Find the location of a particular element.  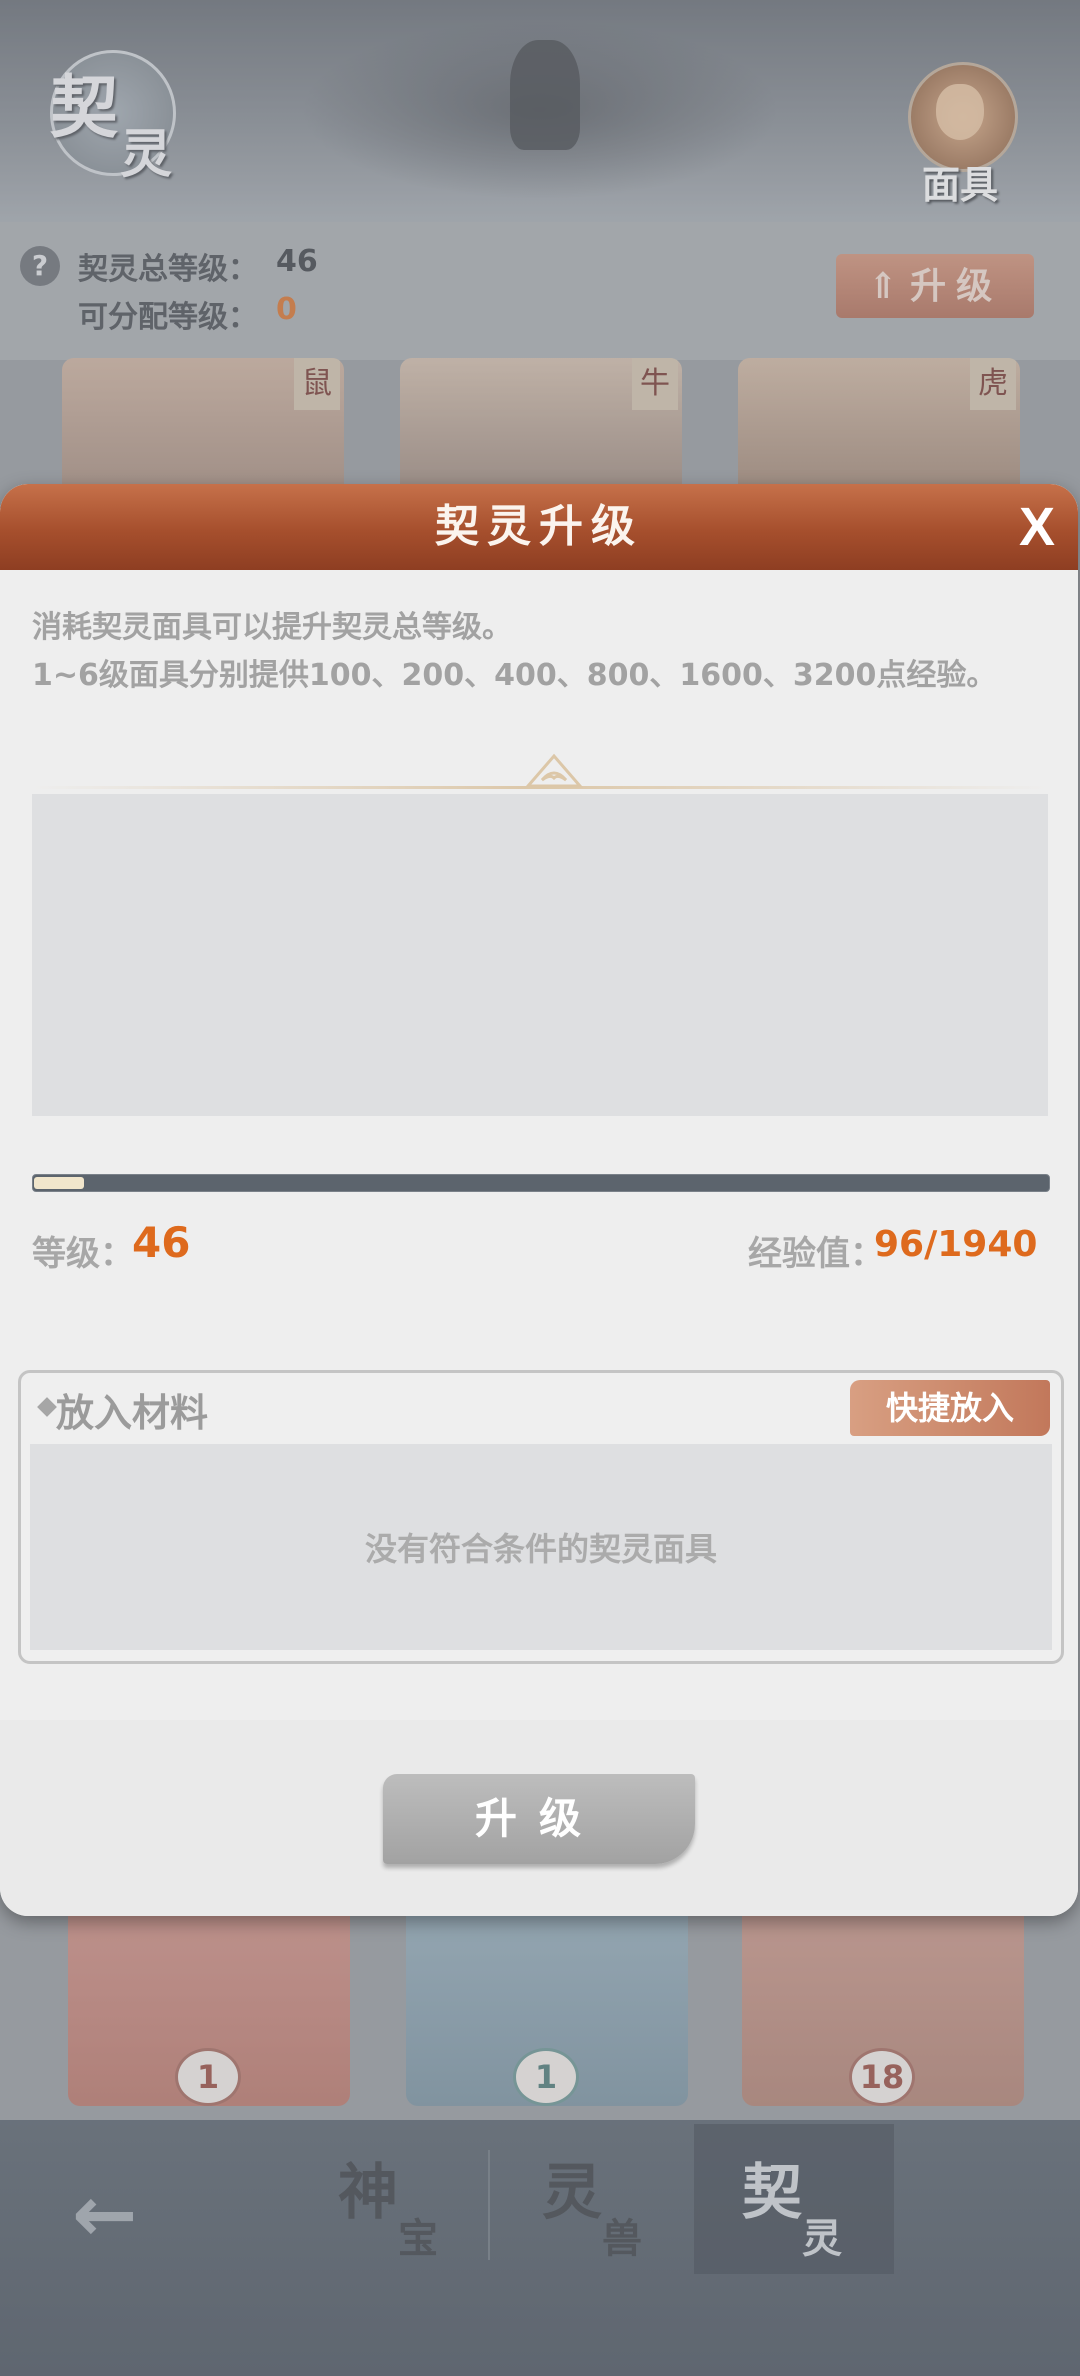

level-value: 46 is located at coordinates (161, 1242).